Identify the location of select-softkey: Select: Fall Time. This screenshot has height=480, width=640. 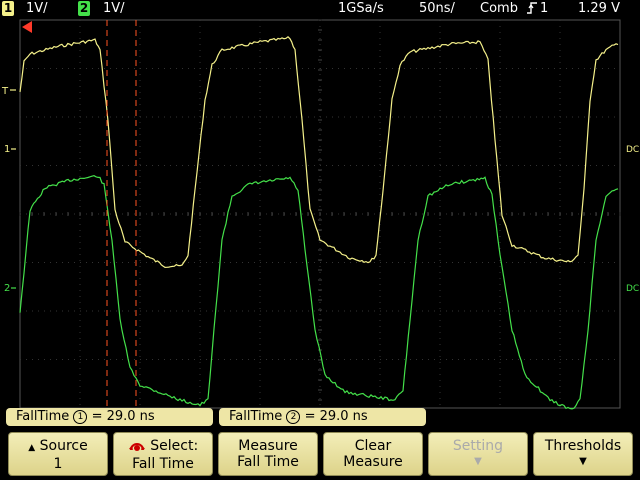
(163, 454).